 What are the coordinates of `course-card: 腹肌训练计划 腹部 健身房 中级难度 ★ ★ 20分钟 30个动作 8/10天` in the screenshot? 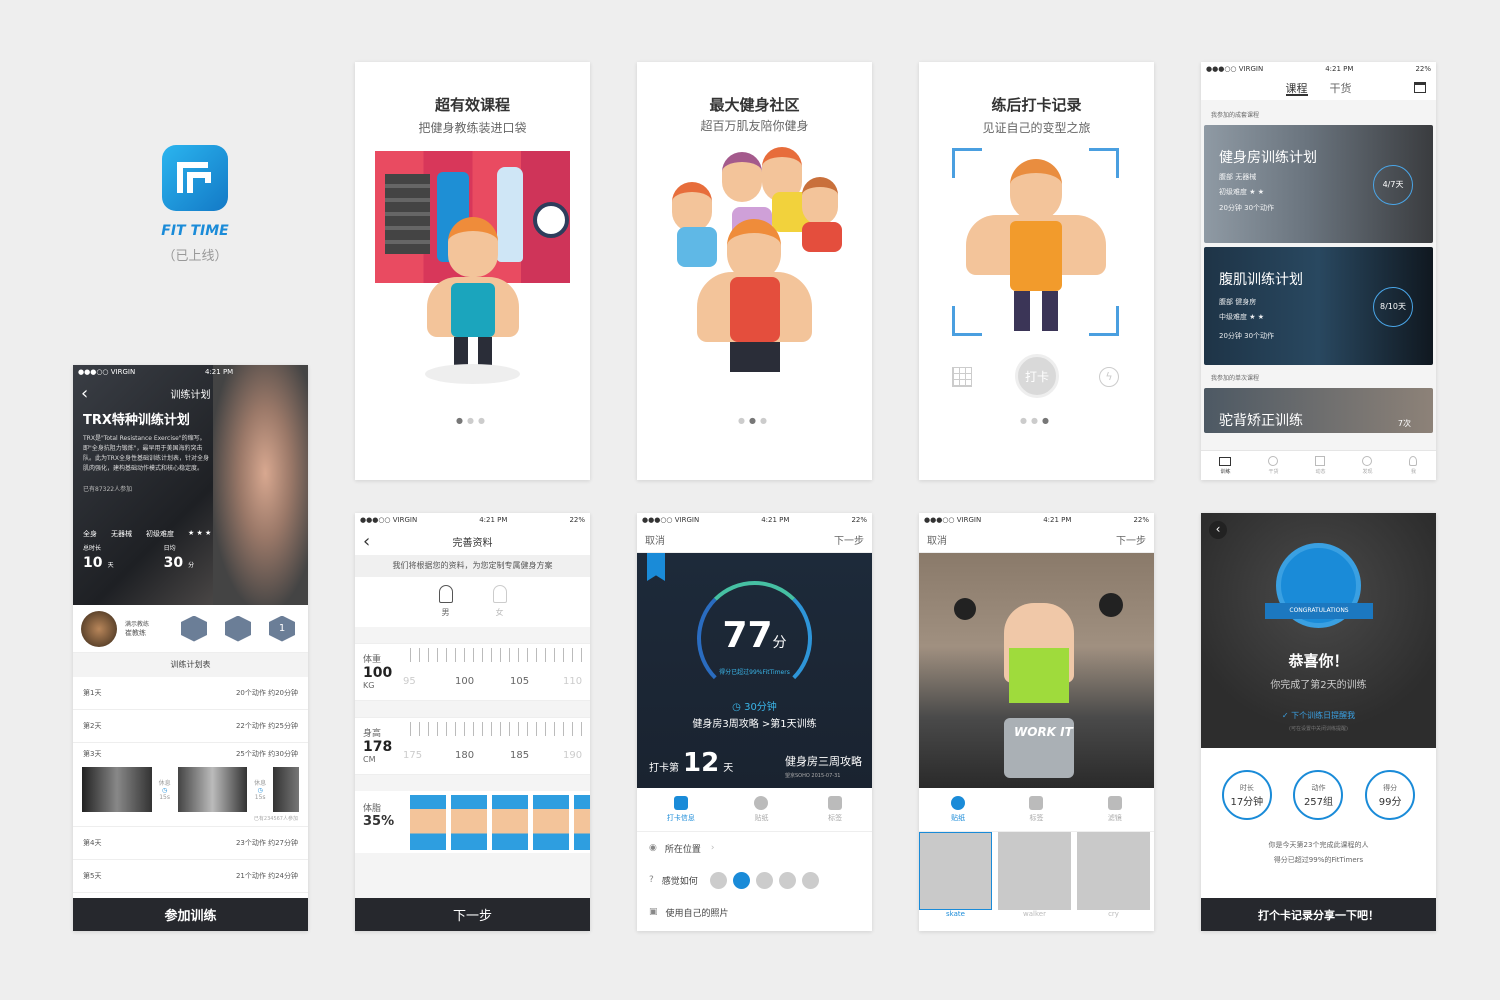 It's located at (1318, 306).